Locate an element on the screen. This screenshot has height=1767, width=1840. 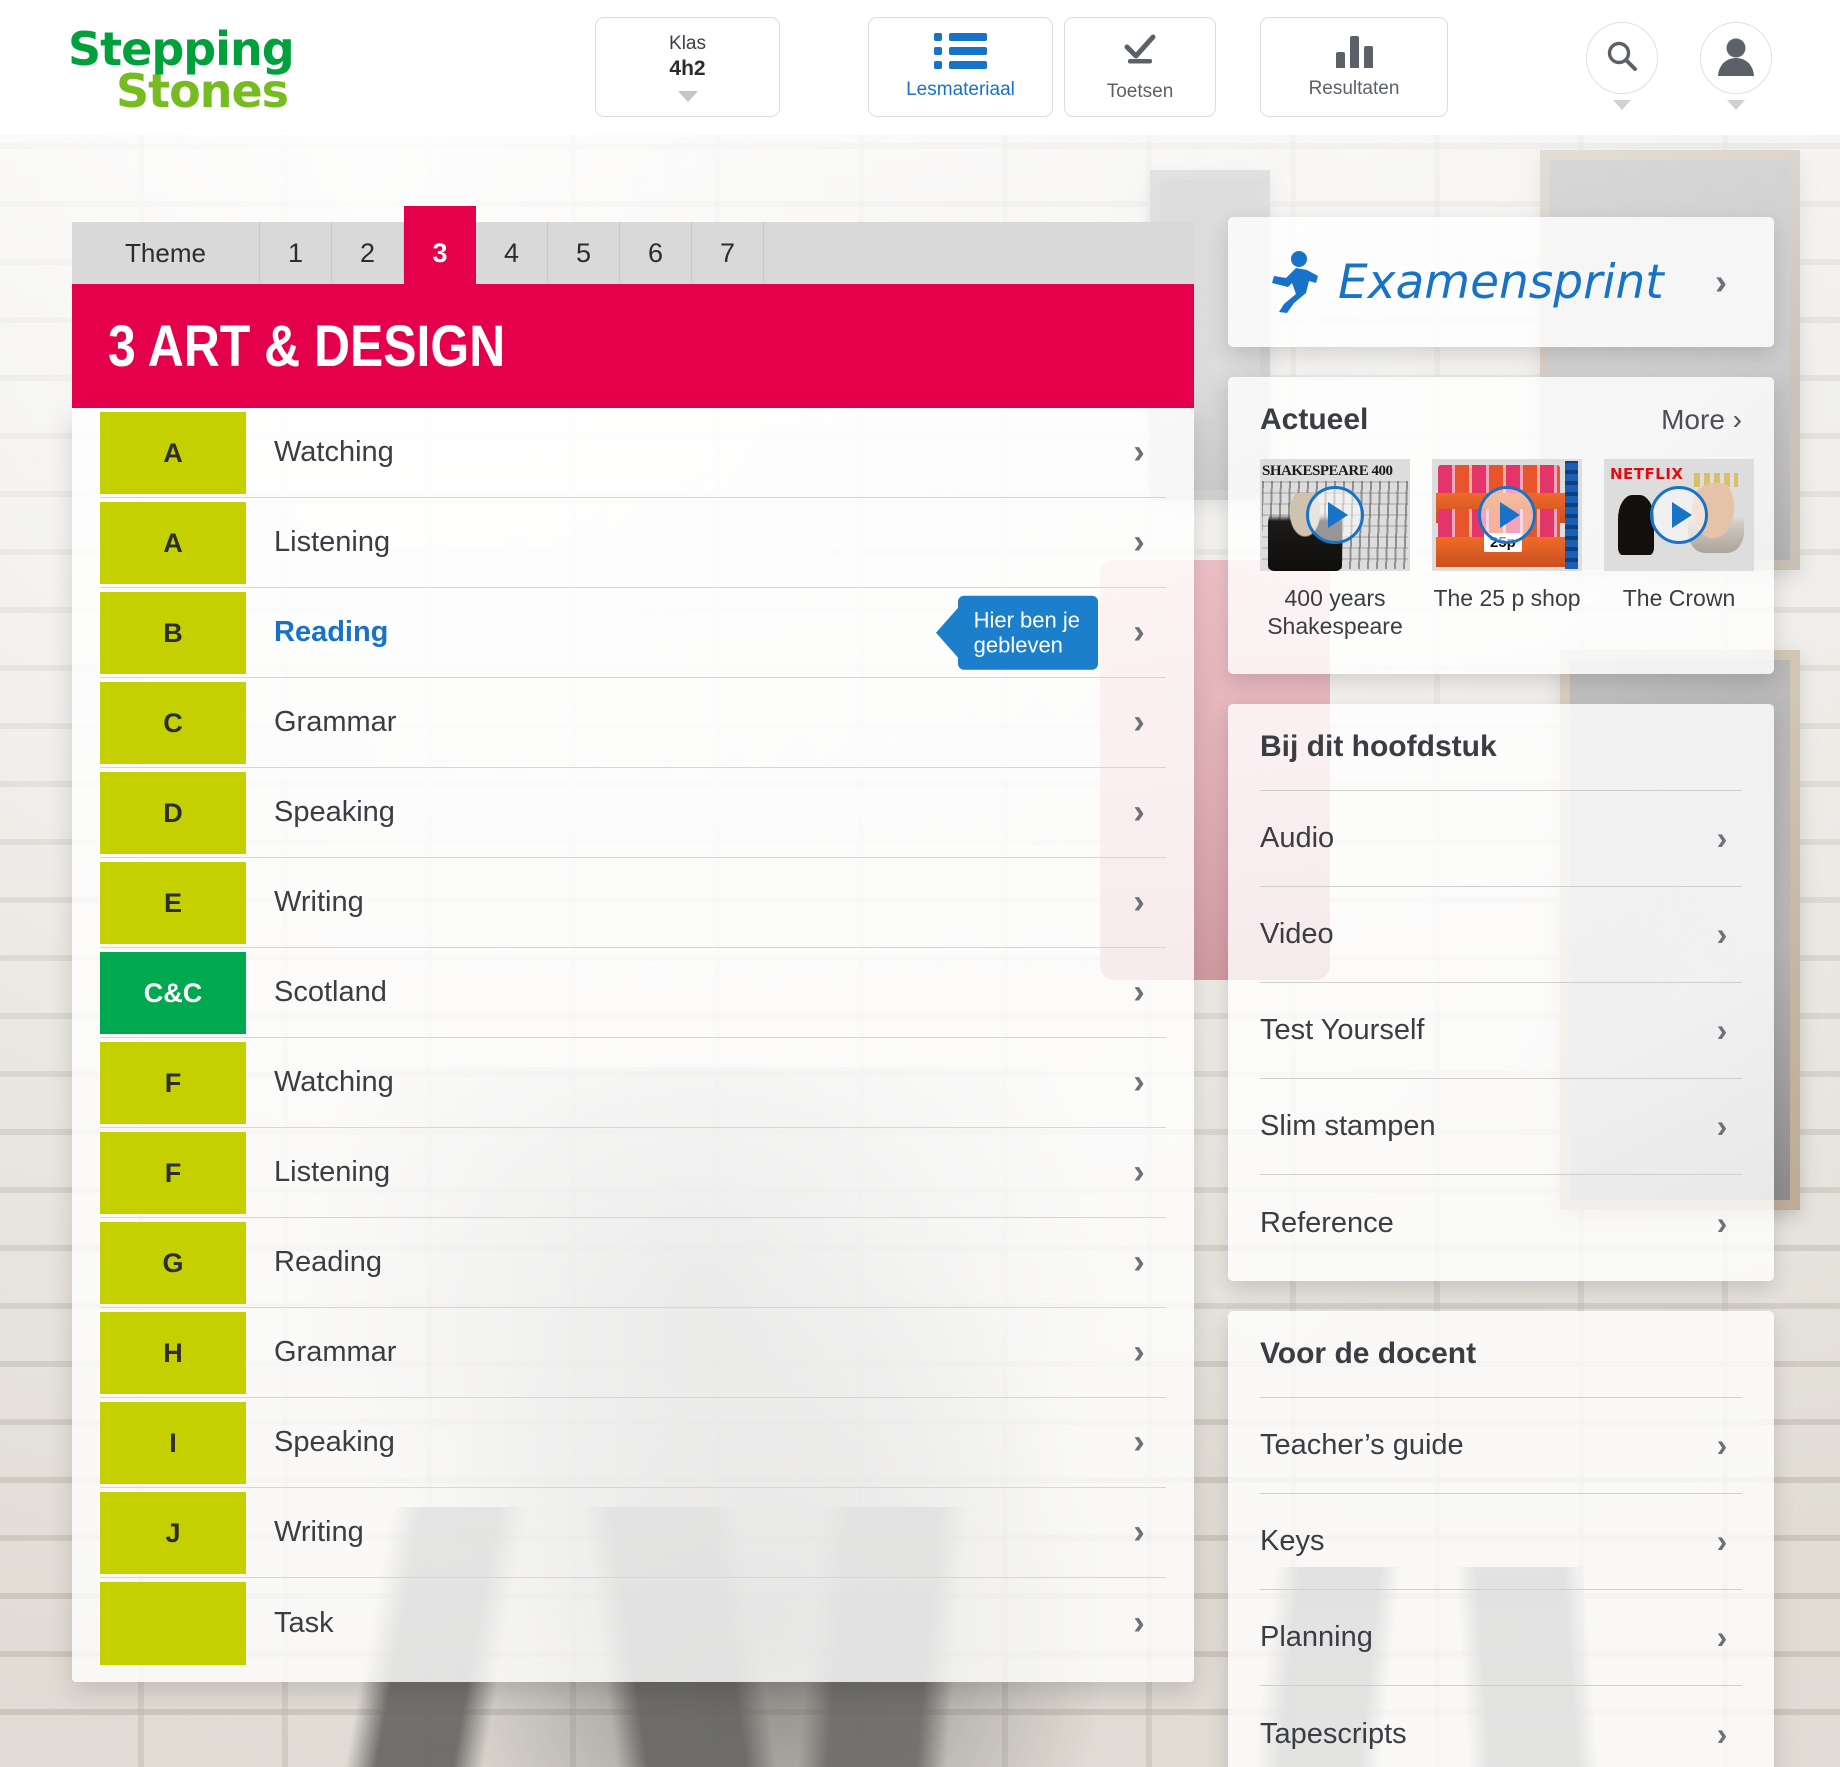
chapter-label: Scotland is located at coordinates (330, 992).